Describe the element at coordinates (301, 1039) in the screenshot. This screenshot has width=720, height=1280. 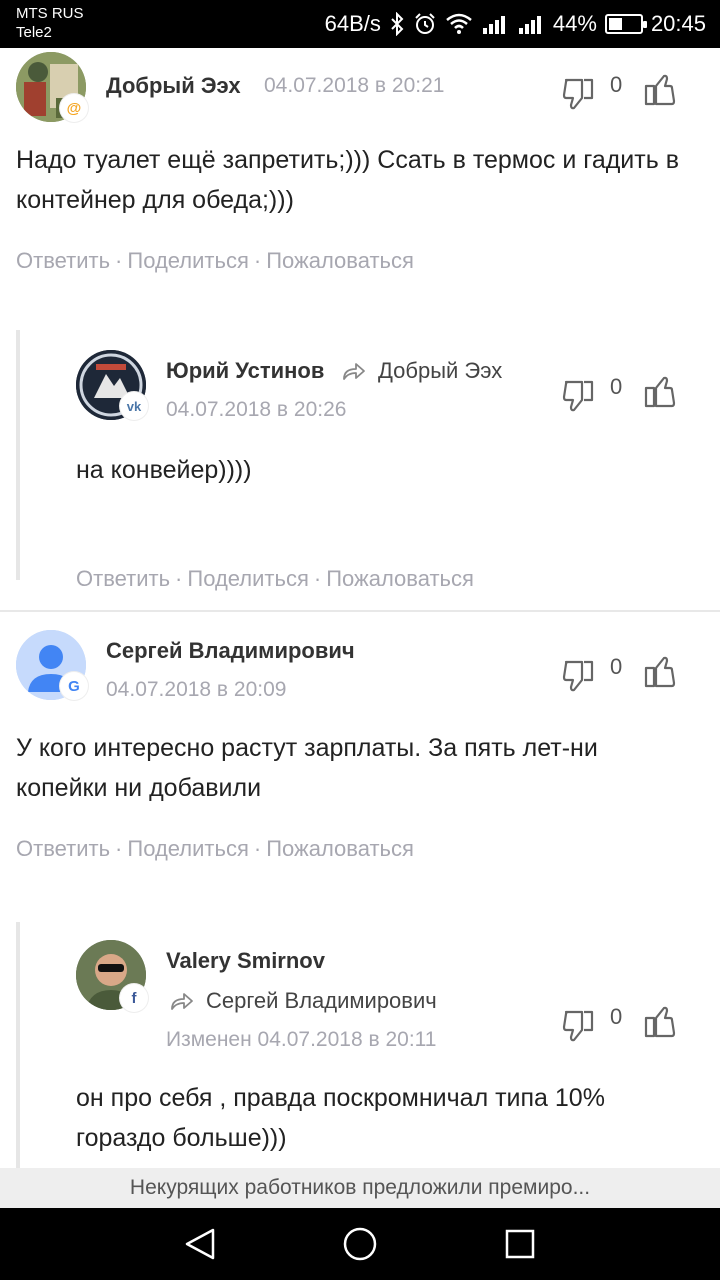
I see `comment-date: Изменен 04.07.2018 в 20:11` at that location.